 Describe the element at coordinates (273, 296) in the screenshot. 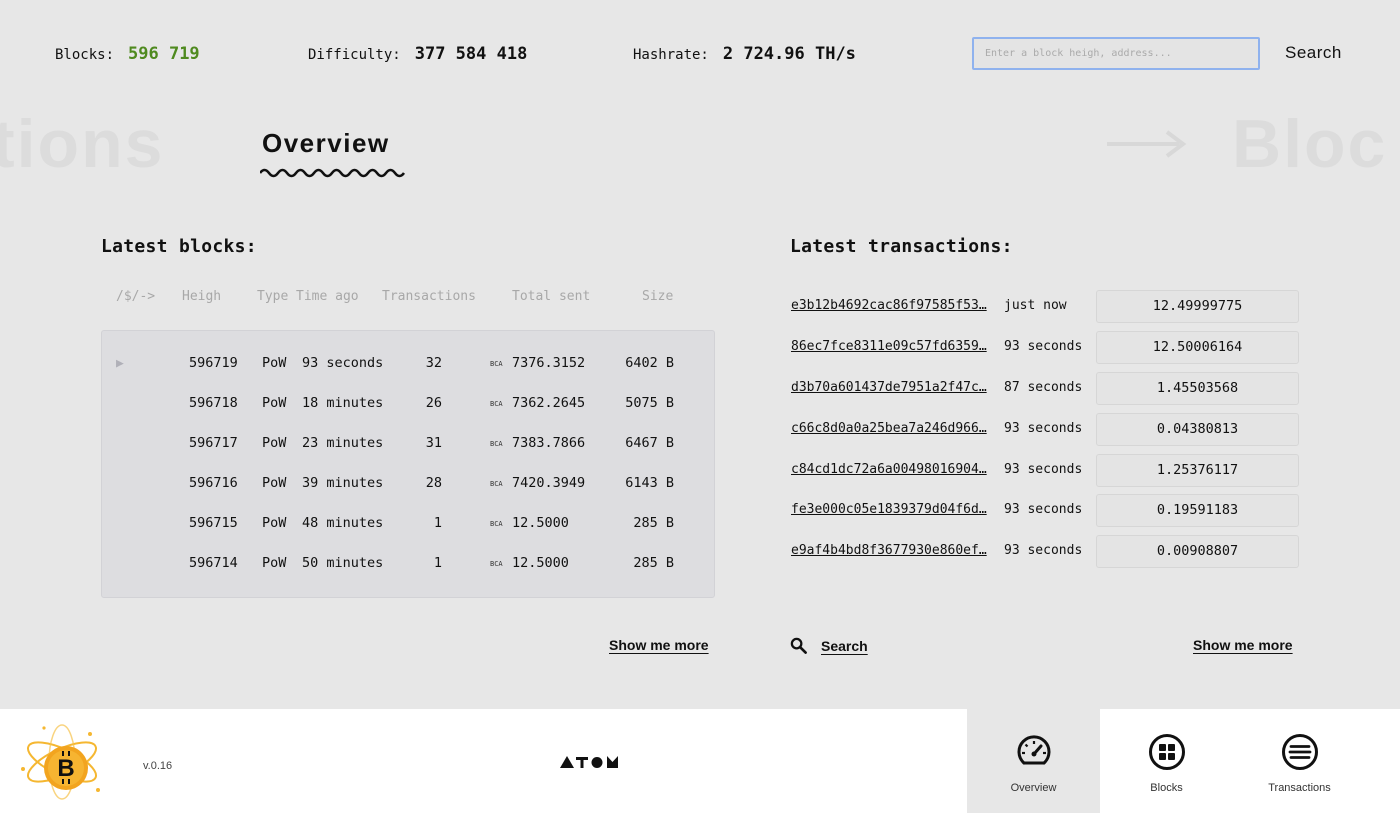

I see `col-type: Type` at that location.